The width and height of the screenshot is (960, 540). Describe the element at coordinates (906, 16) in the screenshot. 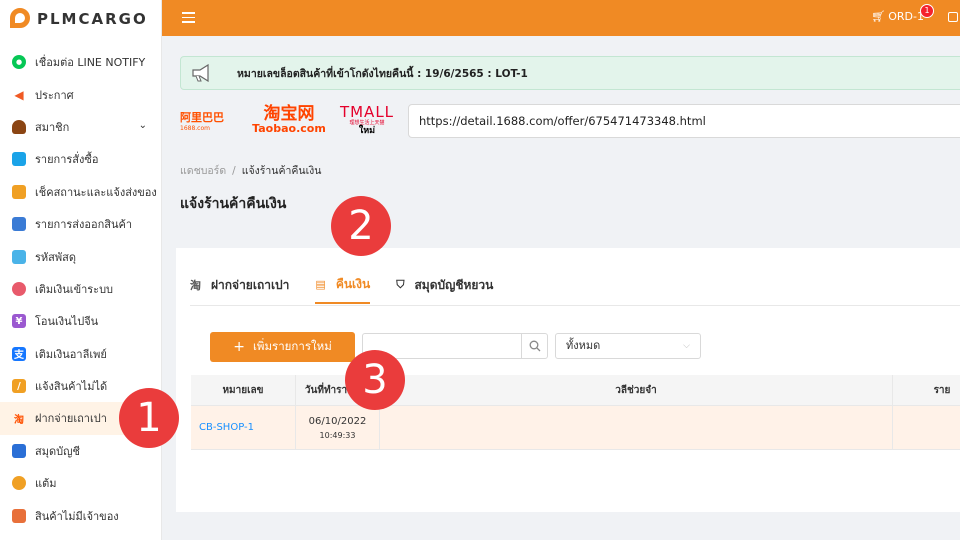

I see `cart-label: ORD-1` at that location.